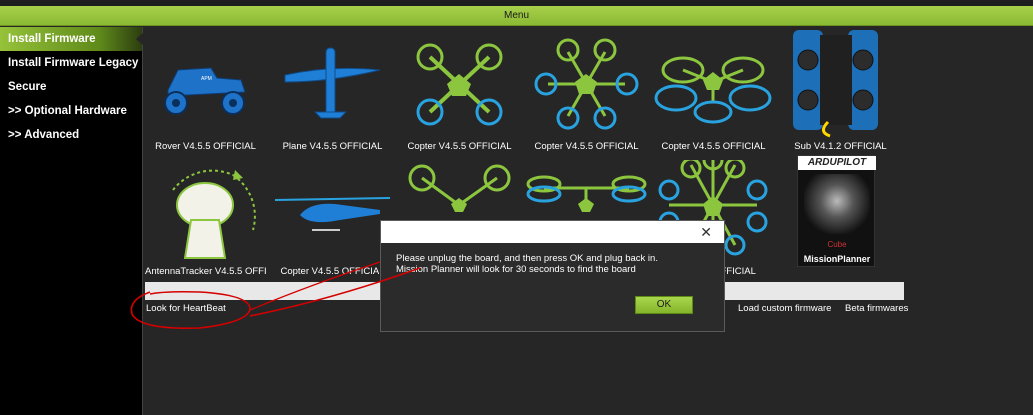  What do you see at coordinates (552, 232) in the screenshot?
I see `dialog-title-bar: ✕` at bounding box center [552, 232].